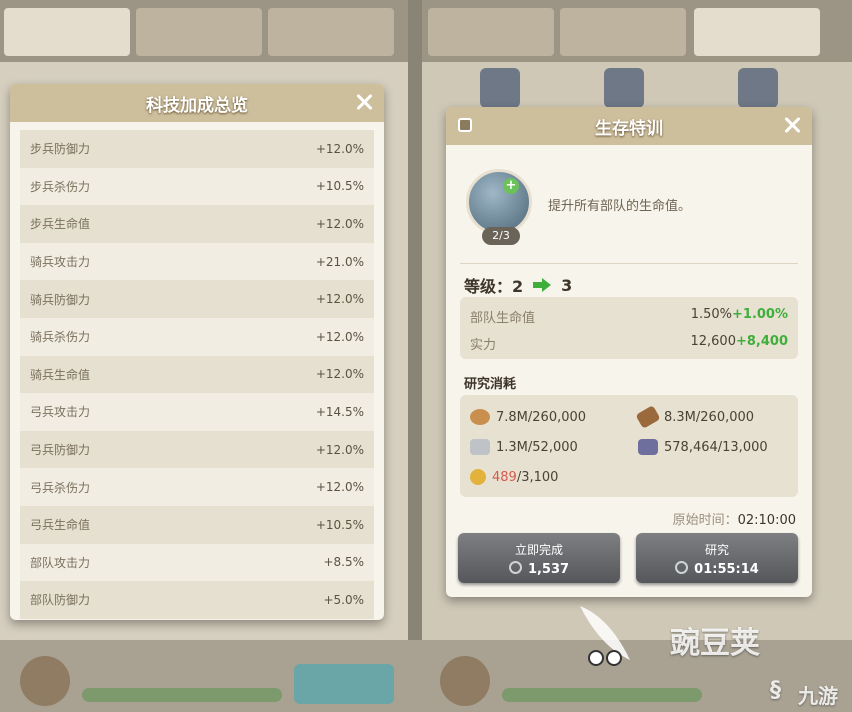  I want to click on stat-row: 实力 12,600+8,400, so click(629, 343).